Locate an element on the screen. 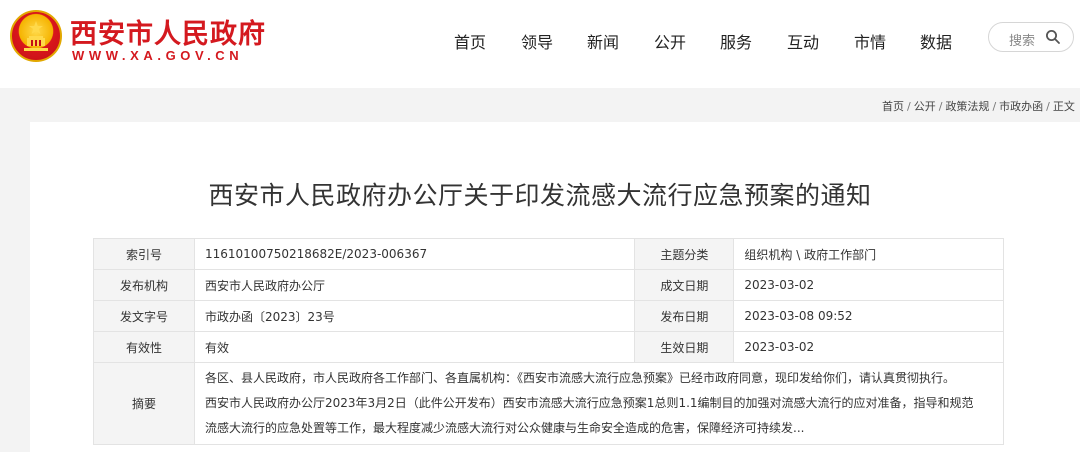  meta-label: 有效性 is located at coordinates (144, 347).